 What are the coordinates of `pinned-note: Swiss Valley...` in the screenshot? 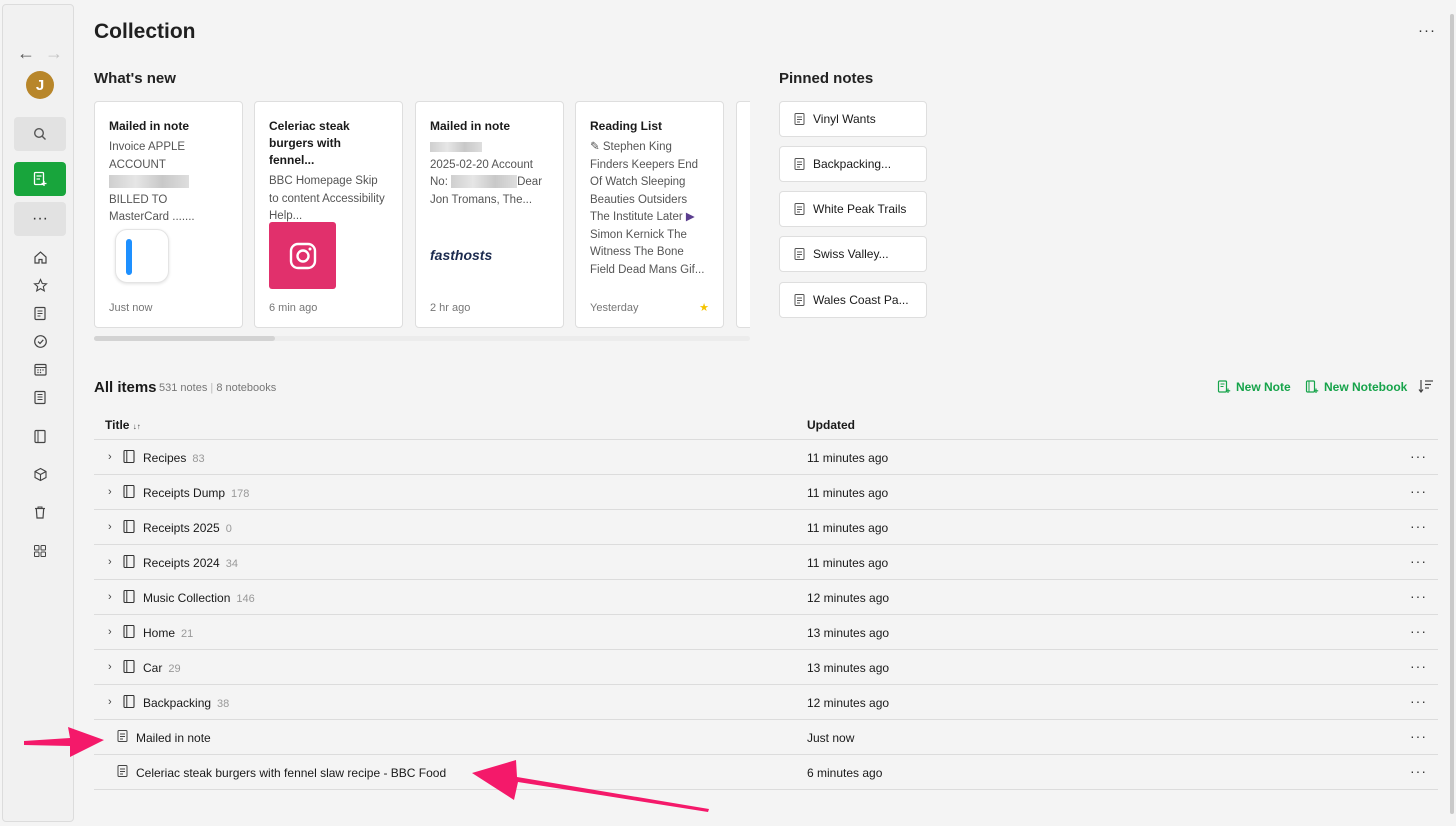 It's located at (853, 254).